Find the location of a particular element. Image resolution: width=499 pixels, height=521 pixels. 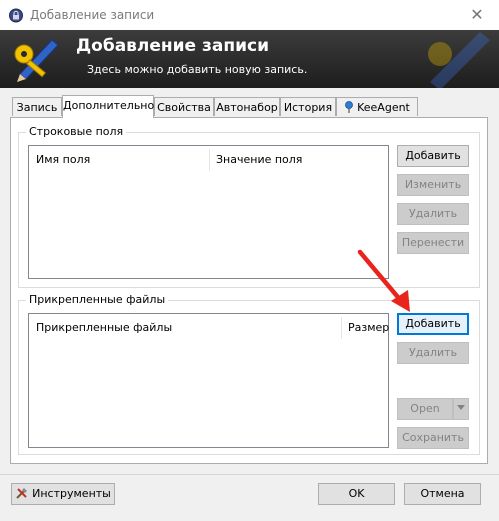

dropdown-arrow-icon is located at coordinates (461, 407).